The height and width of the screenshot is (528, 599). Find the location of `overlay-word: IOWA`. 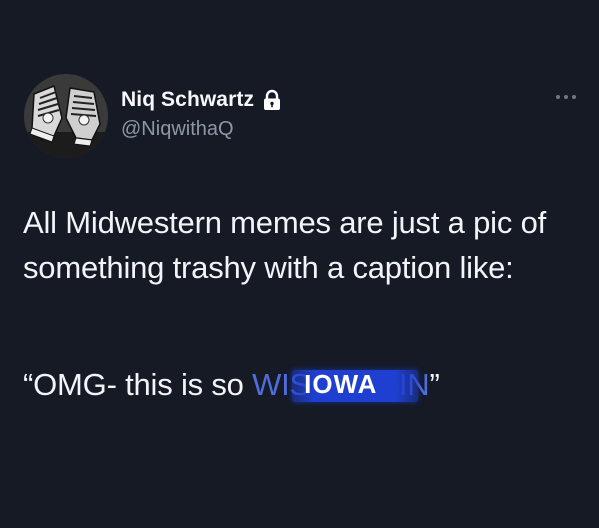

overlay-word: IOWA is located at coordinates (341, 384).